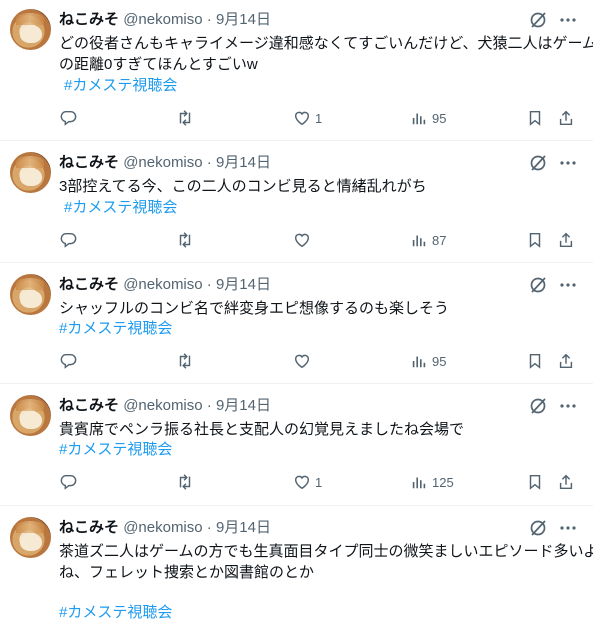 The image size is (593, 630). I want to click on tweet-text-line: どの役者さんもキャライメージ違和感なくてすごいんだけど、犬猿二人はゲームと, so click(326, 43).